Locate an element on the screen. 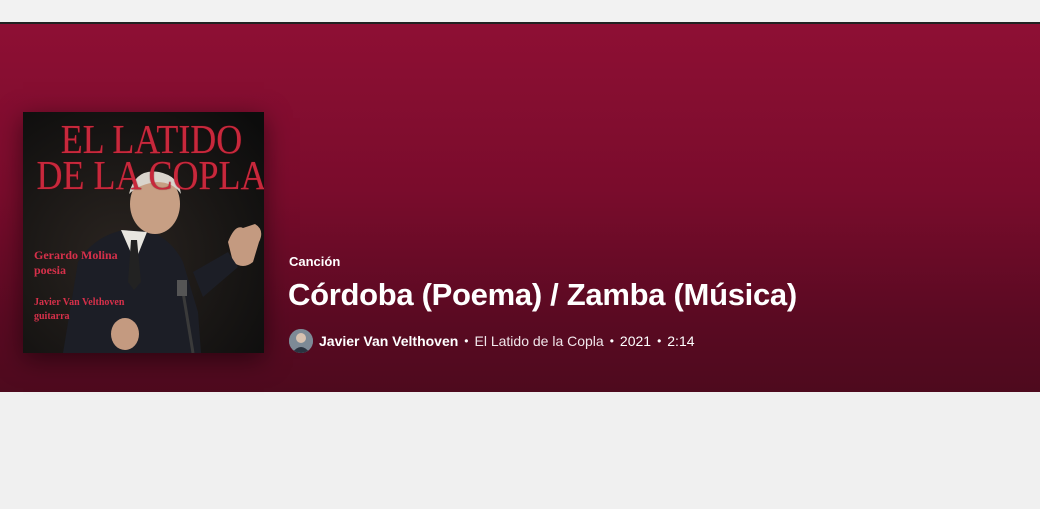  artist-avatar-icon is located at coordinates (301, 341).